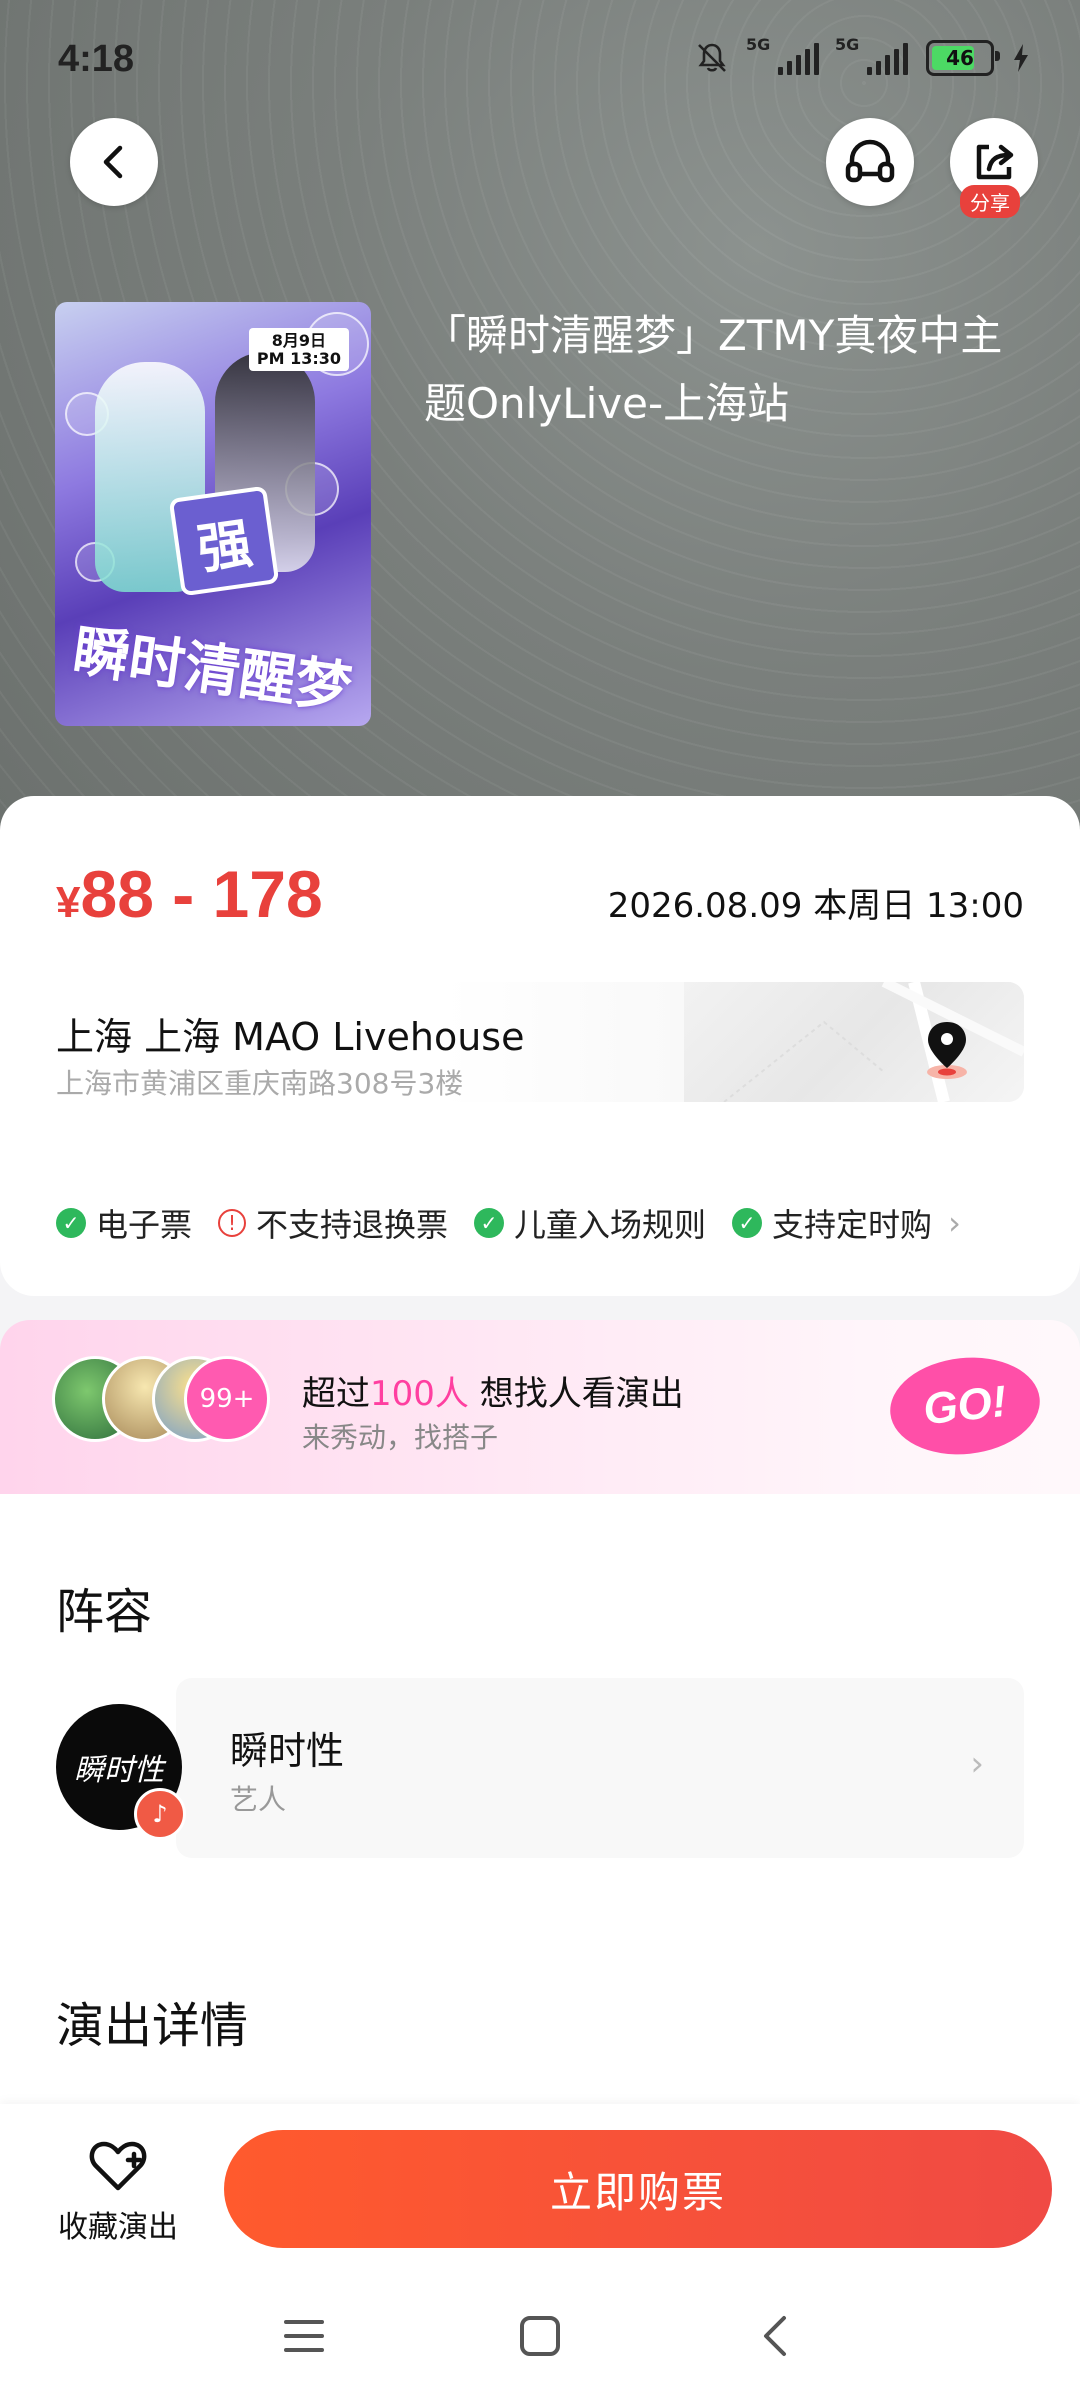  Describe the element at coordinates (871, 55) in the screenshot. I see `signal-strength-icon-2: 5G` at that location.